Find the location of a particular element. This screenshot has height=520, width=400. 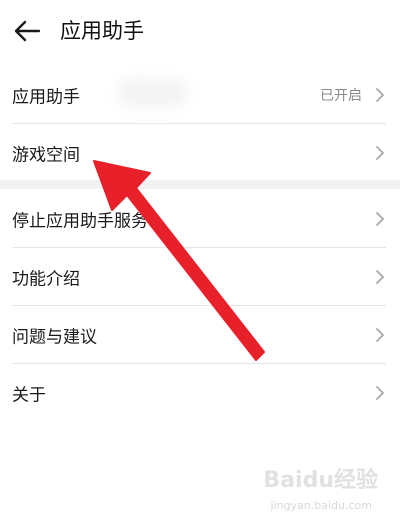

setting-row-label: 应用助手 is located at coordinates (46, 97).